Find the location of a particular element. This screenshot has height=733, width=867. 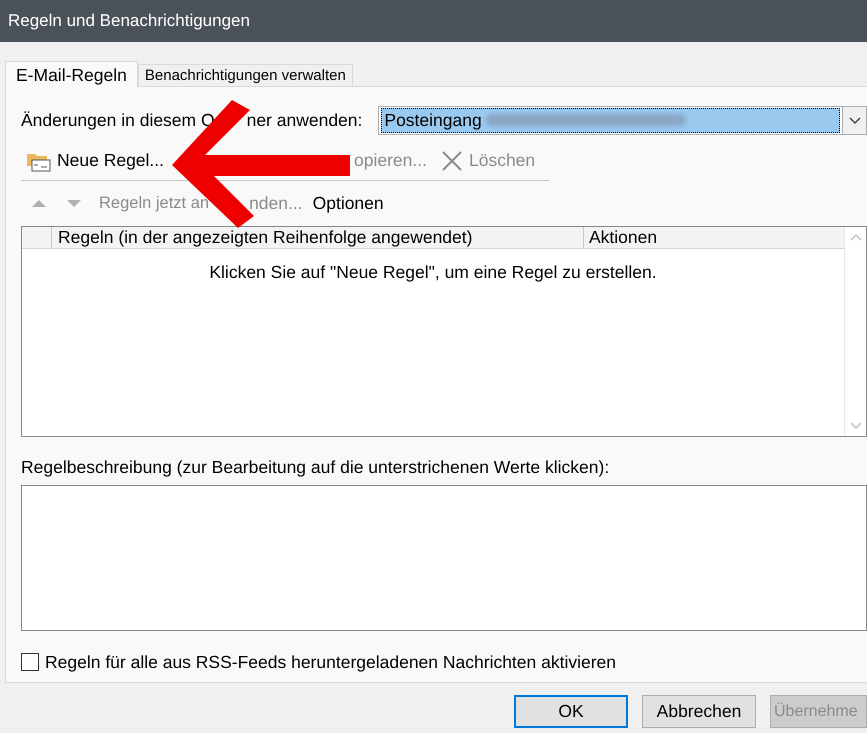

scroll-up-icon is located at coordinates (856, 237).